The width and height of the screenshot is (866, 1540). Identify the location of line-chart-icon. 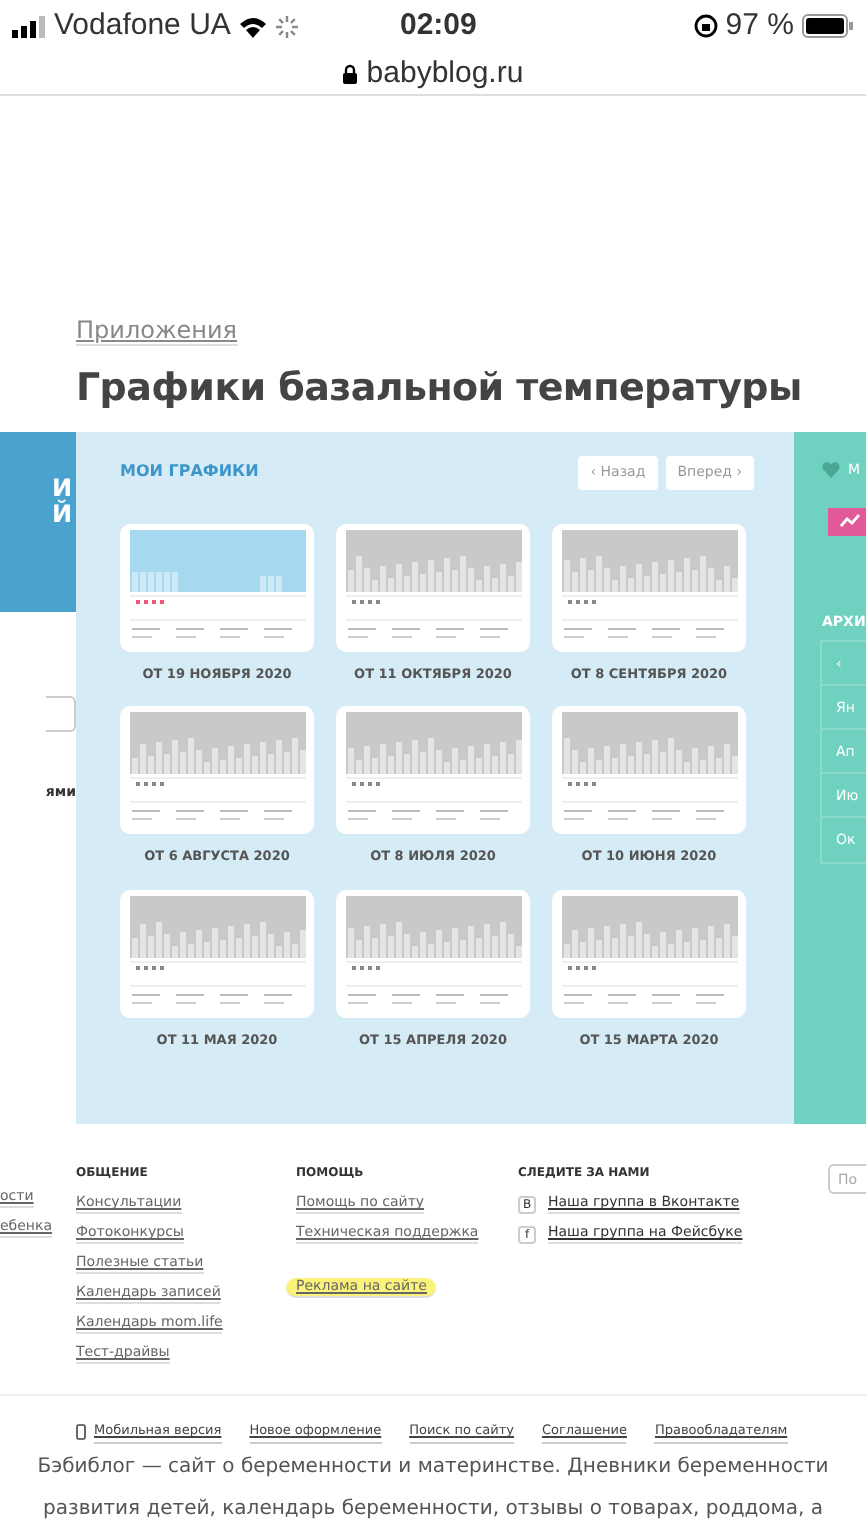
(850, 521).